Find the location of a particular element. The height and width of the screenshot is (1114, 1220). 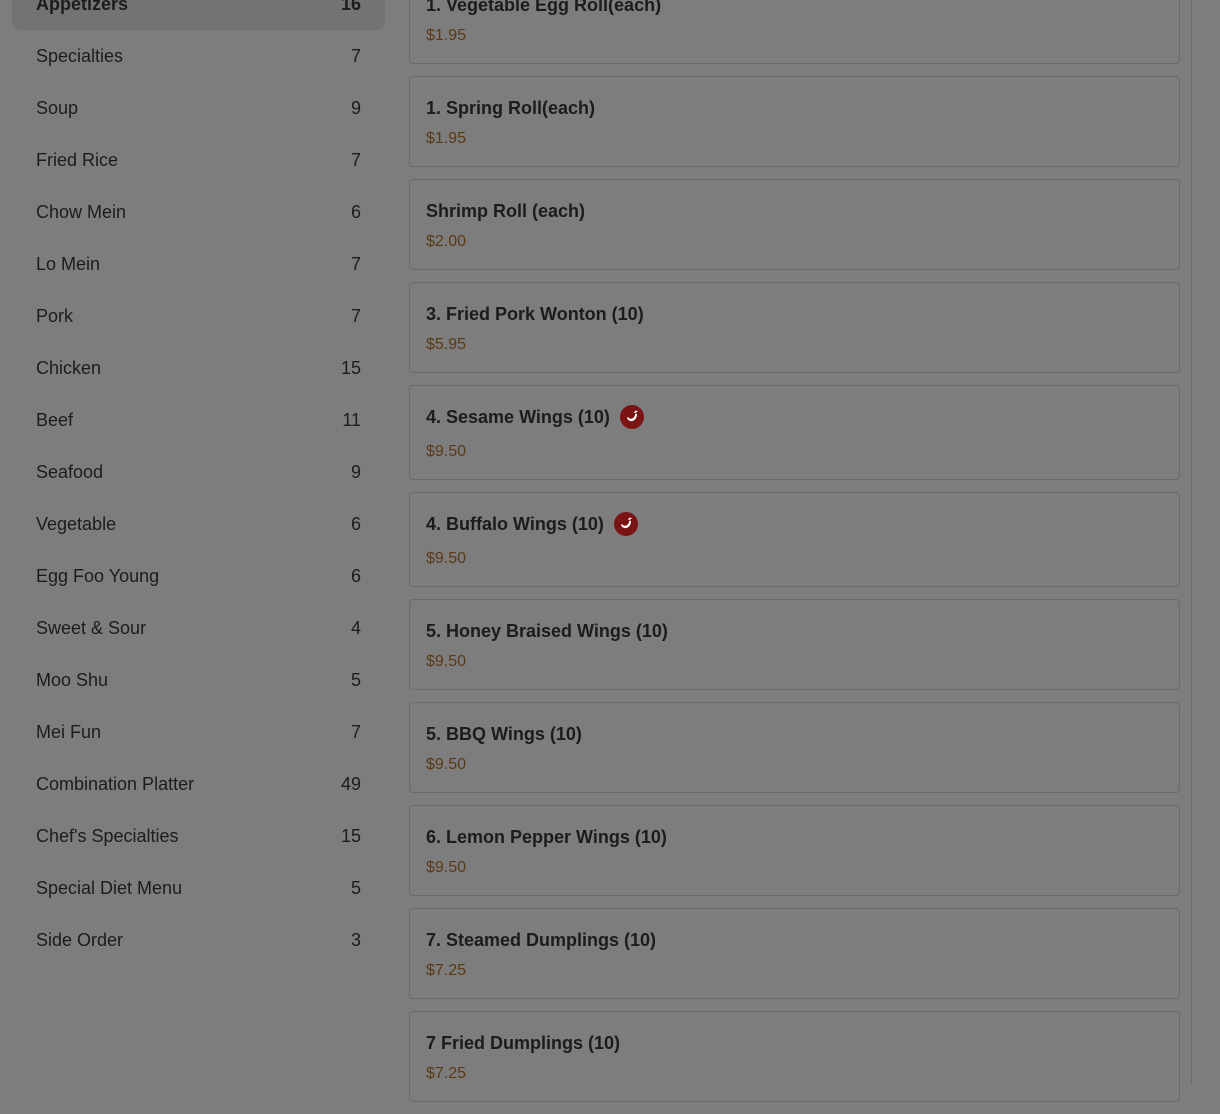

menu-item-title: Shrimp Roll (each) is located at coordinates (506, 210).